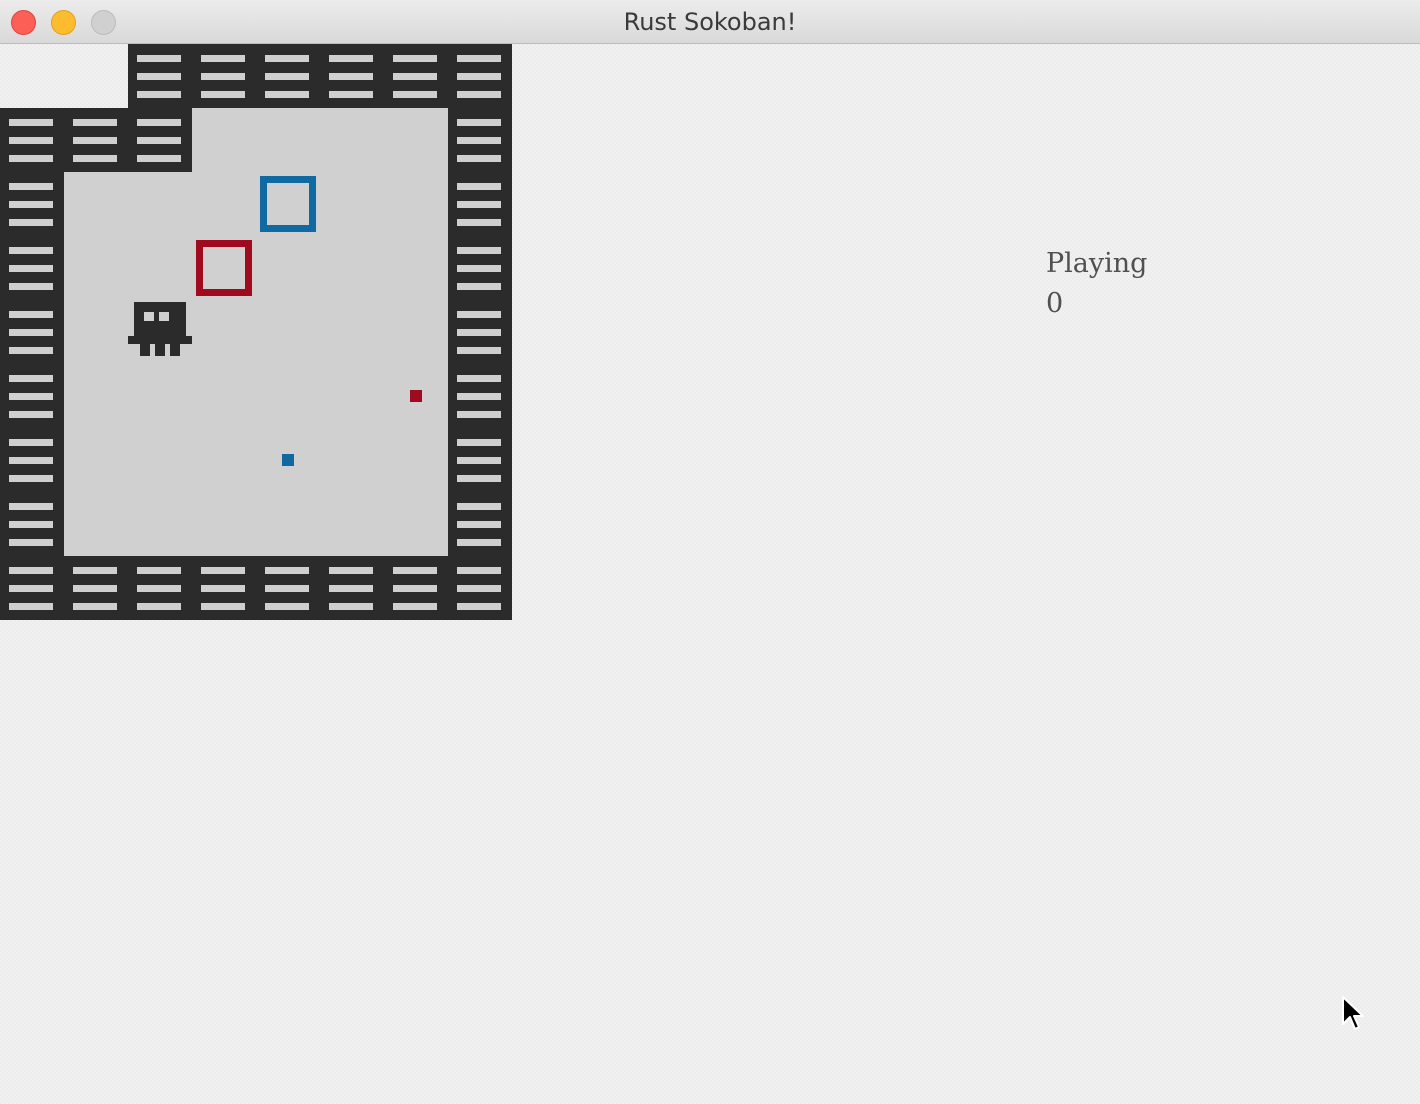  I want to click on red-box-spot, so click(416, 396).